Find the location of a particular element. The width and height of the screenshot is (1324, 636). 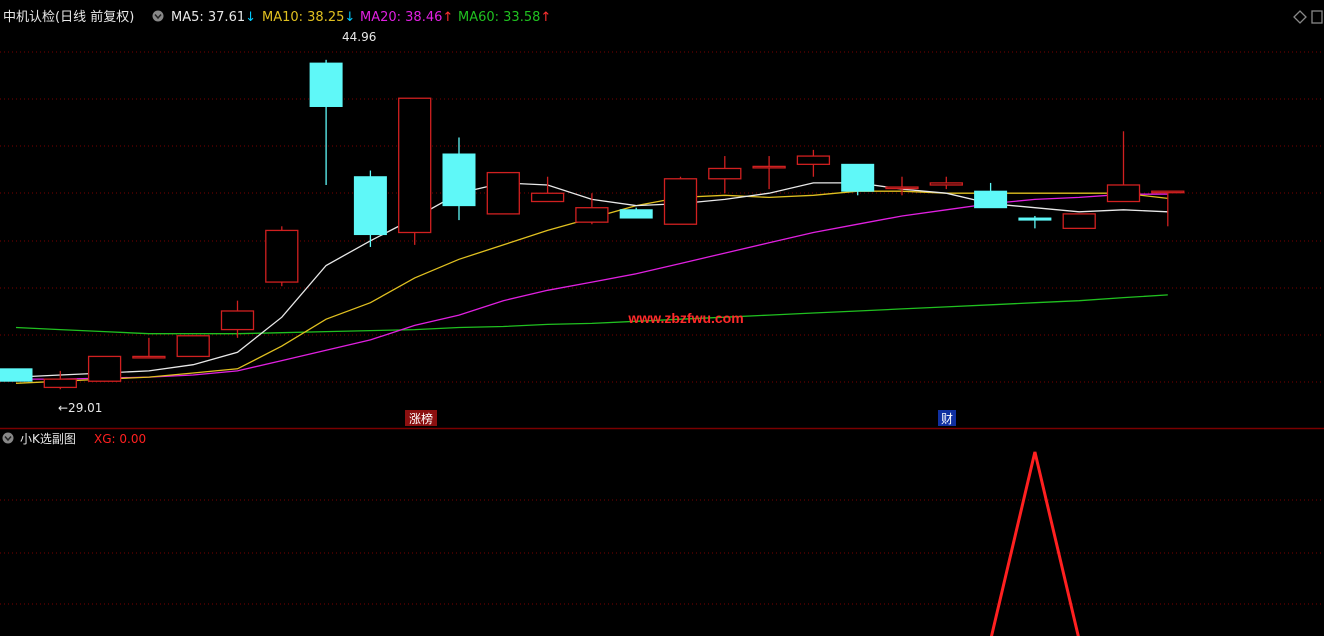

watermark: www.zbzfwu.com is located at coordinates (685, 318).